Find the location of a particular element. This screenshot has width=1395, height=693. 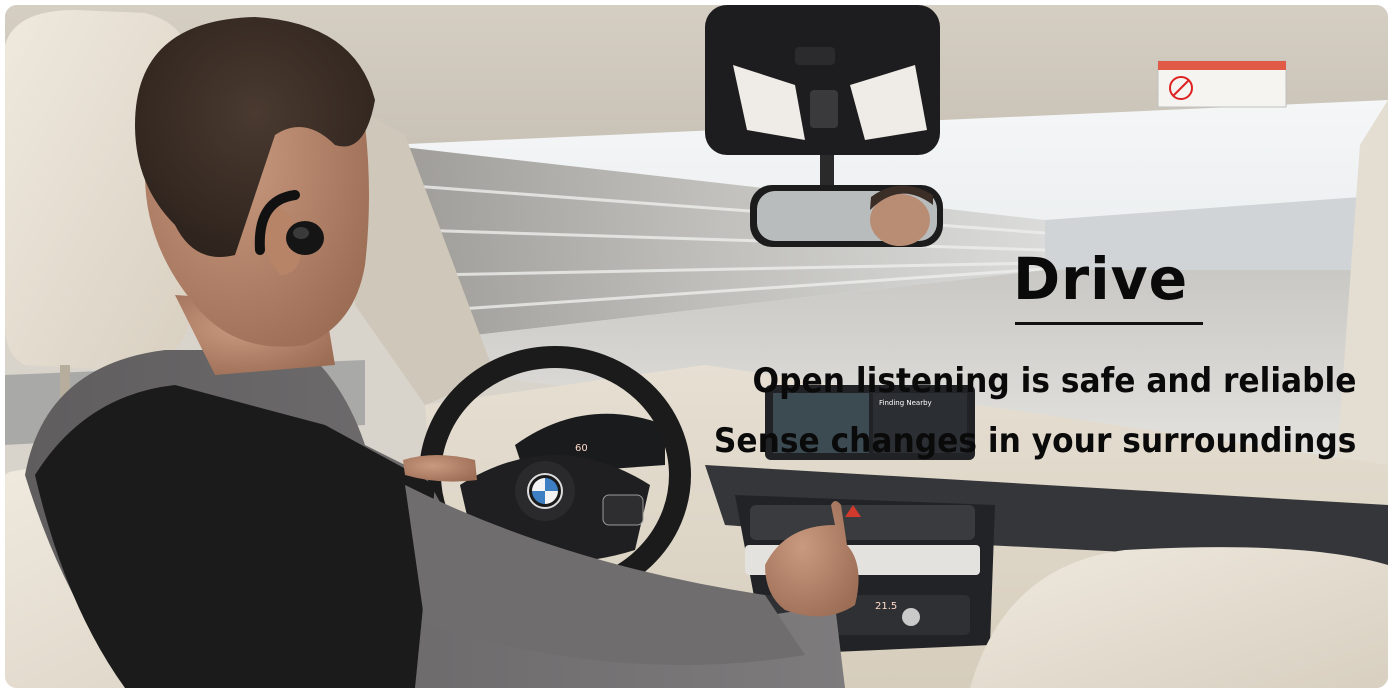

headline-line-1: Open listening is safe and reliable is located at coordinates (1054, 381).